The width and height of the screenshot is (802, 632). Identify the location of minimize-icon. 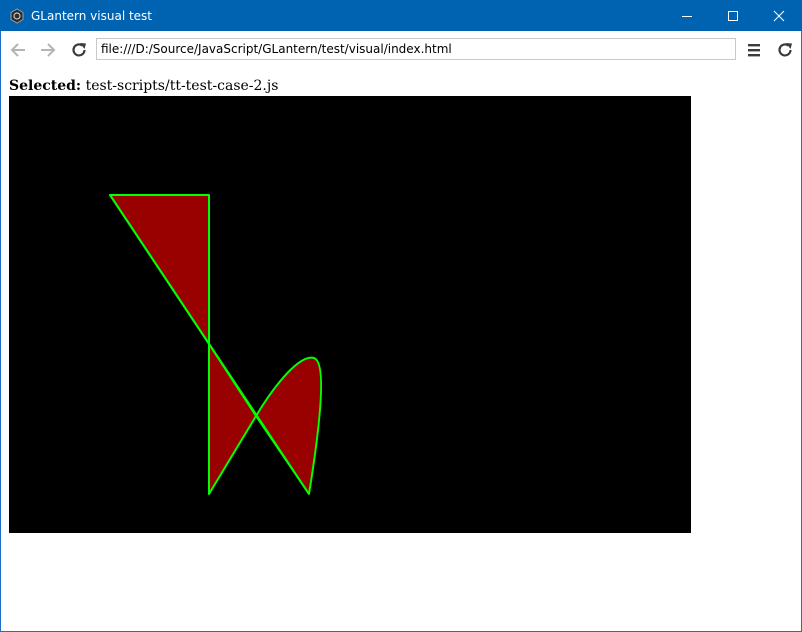
(687, 16).